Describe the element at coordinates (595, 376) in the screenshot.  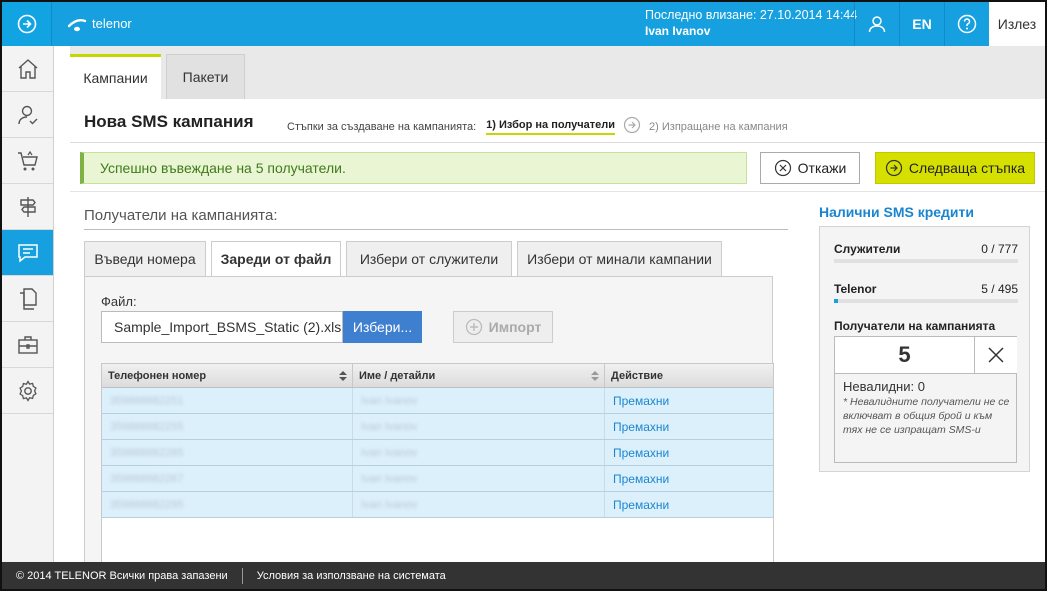
I see `sort-icon` at that location.